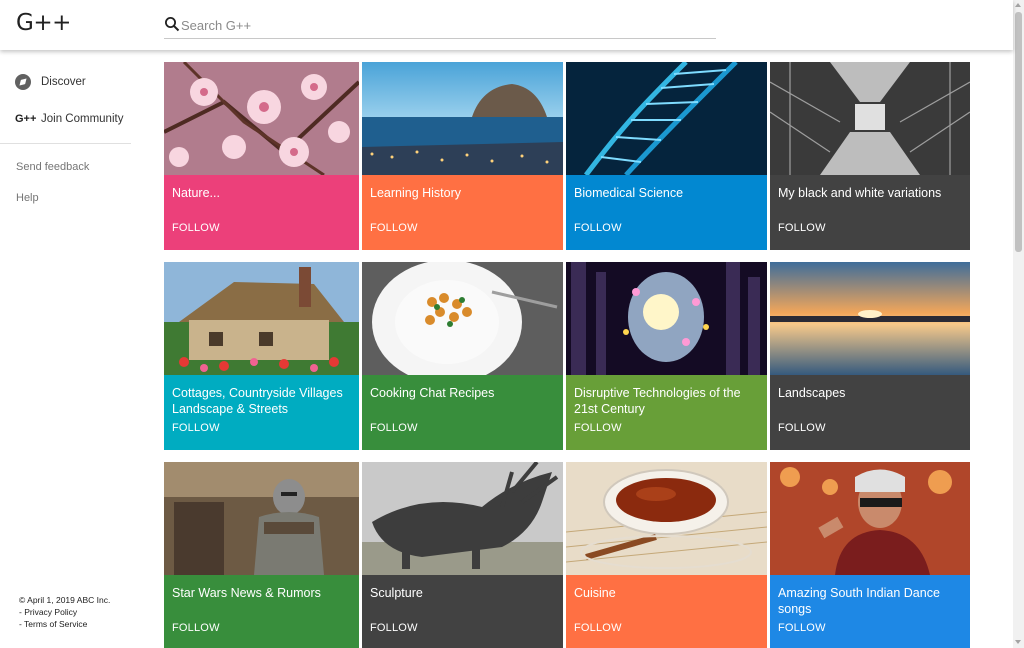  What do you see at coordinates (462, 212) in the screenshot?
I see `card-info: Learning History FOLLOW` at bounding box center [462, 212].